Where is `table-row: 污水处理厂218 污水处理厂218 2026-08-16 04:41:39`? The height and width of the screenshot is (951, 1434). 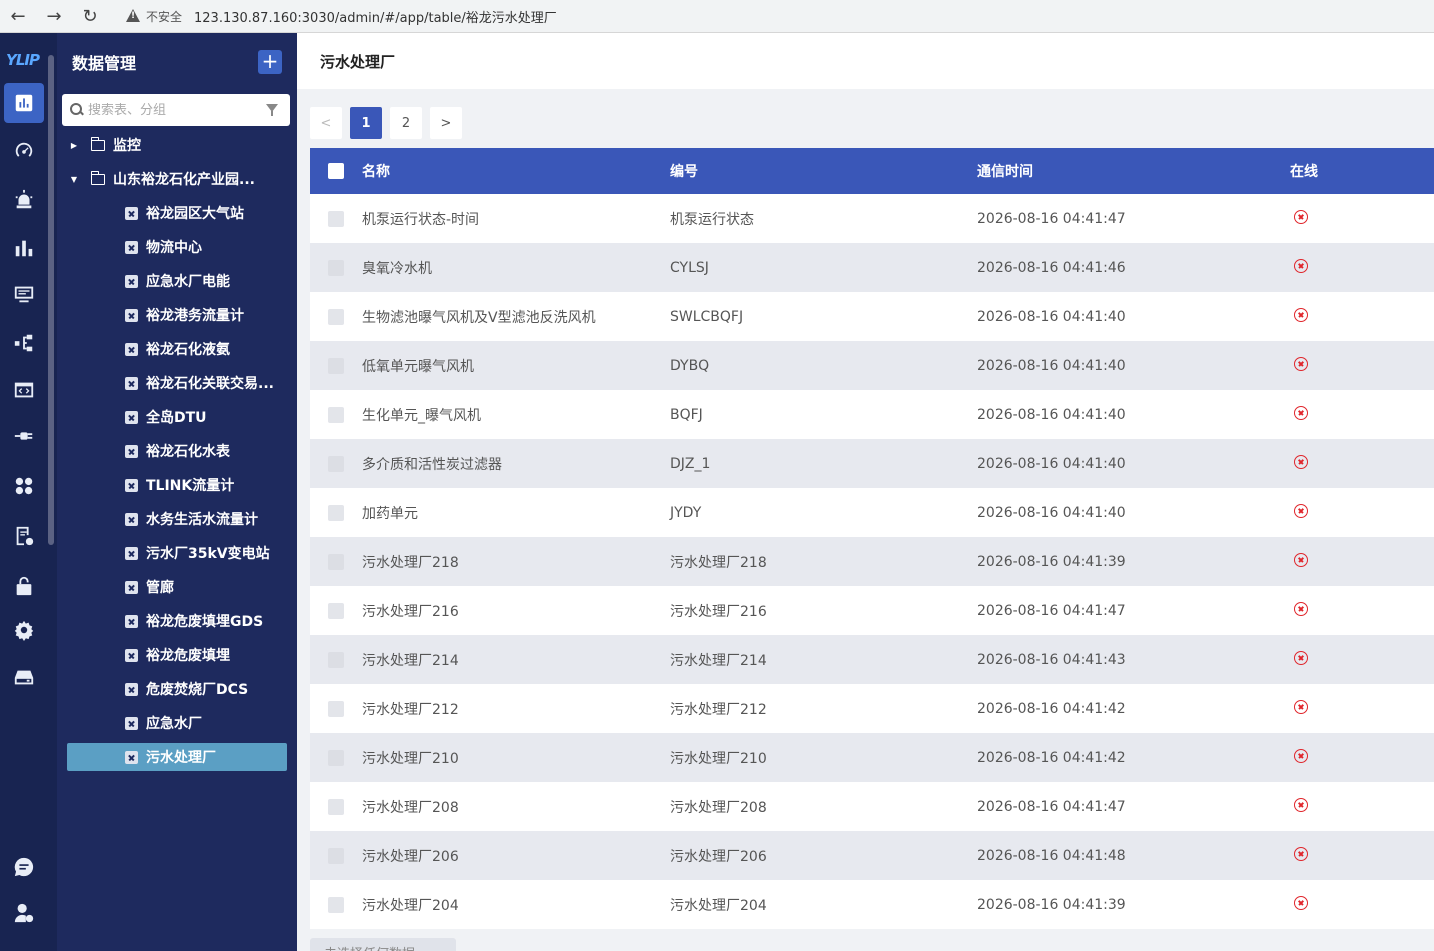
table-row: 污水处理厂218 污水处理厂218 2026-08-16 04:41:39 is located at coordinates (872, 561).